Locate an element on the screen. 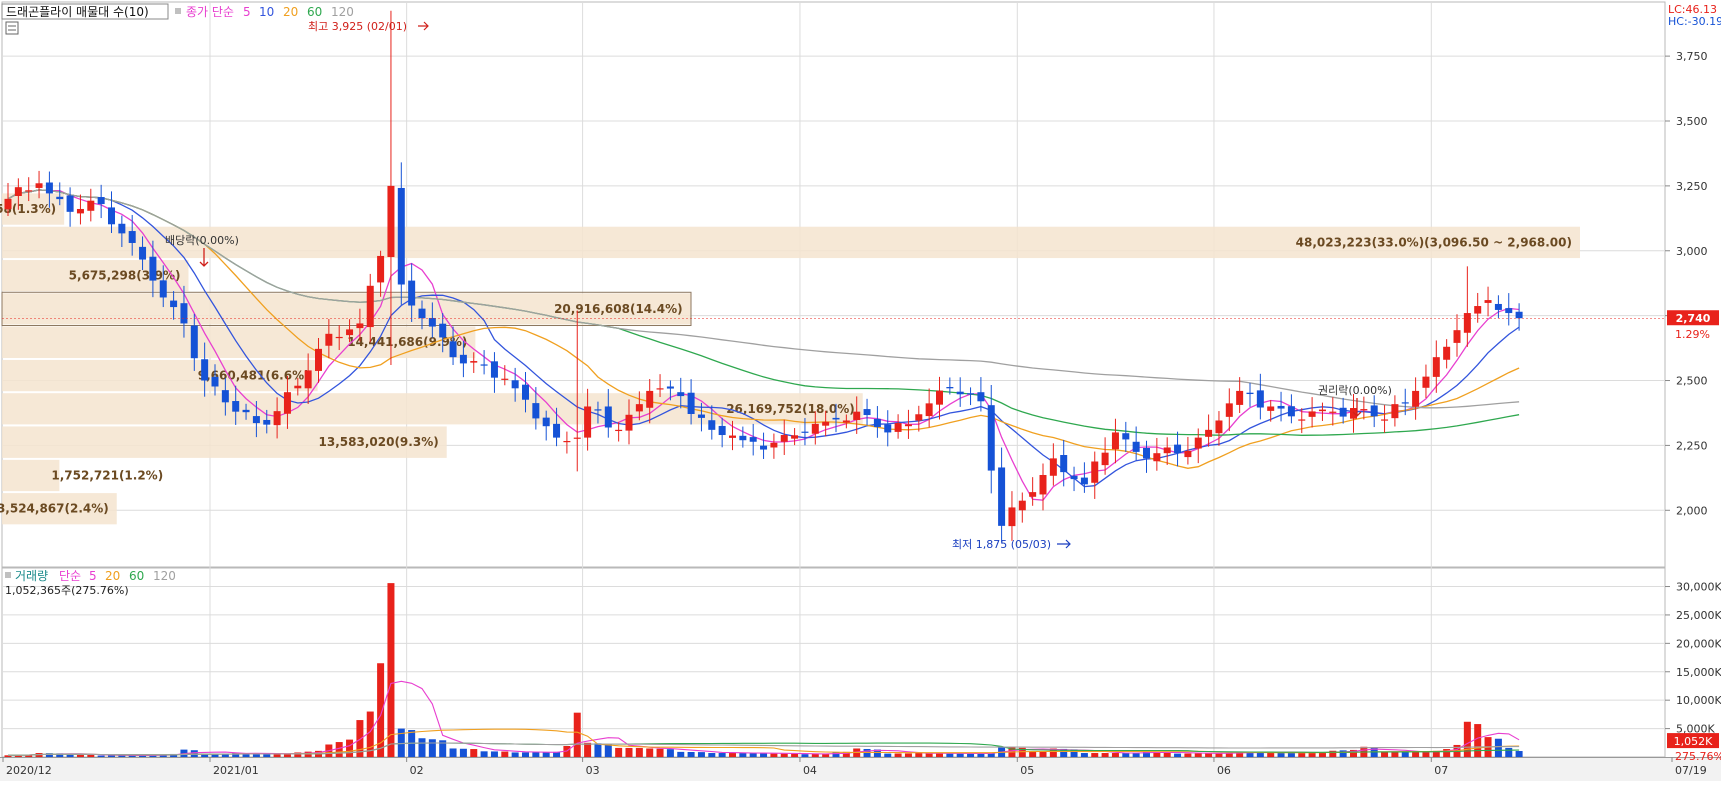 This screenshot has height=785, width=1721. ex-dividend-label: 배당락(0.00%) is located at coordinates (202, 240).